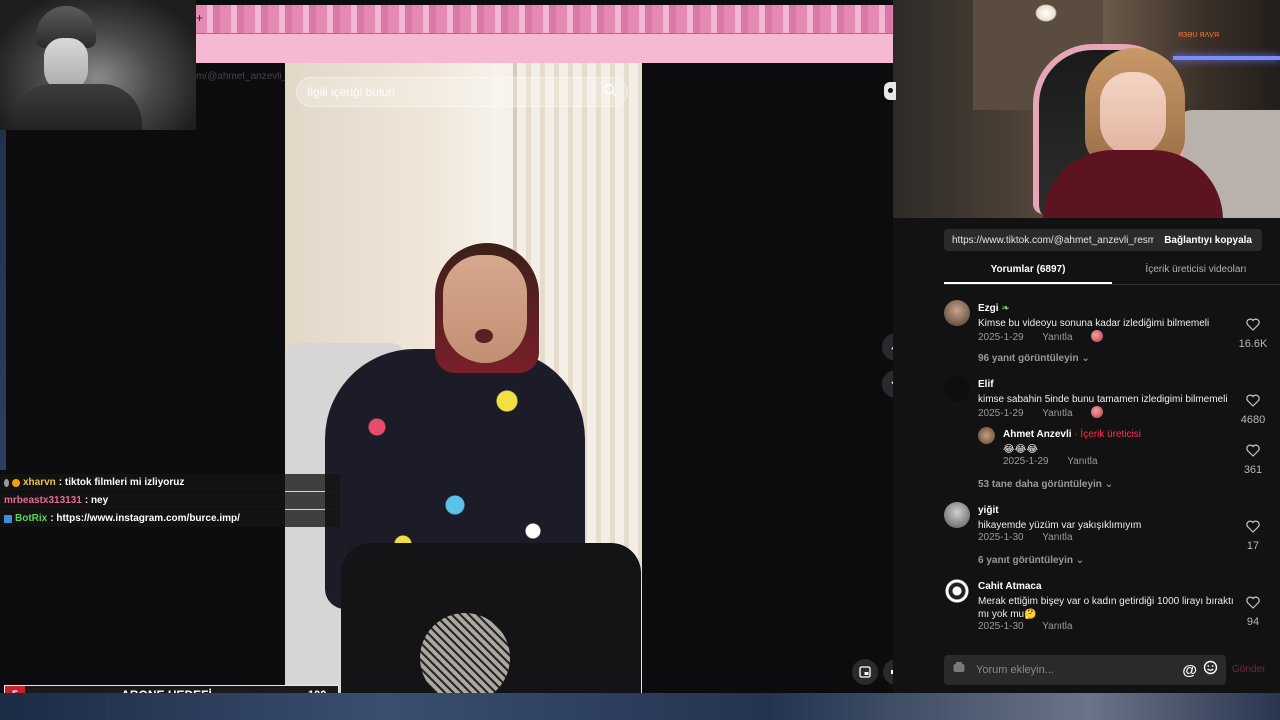  Describe the element at coordinates (610, 92) in the screenshot. I see `search-icon` at that location.